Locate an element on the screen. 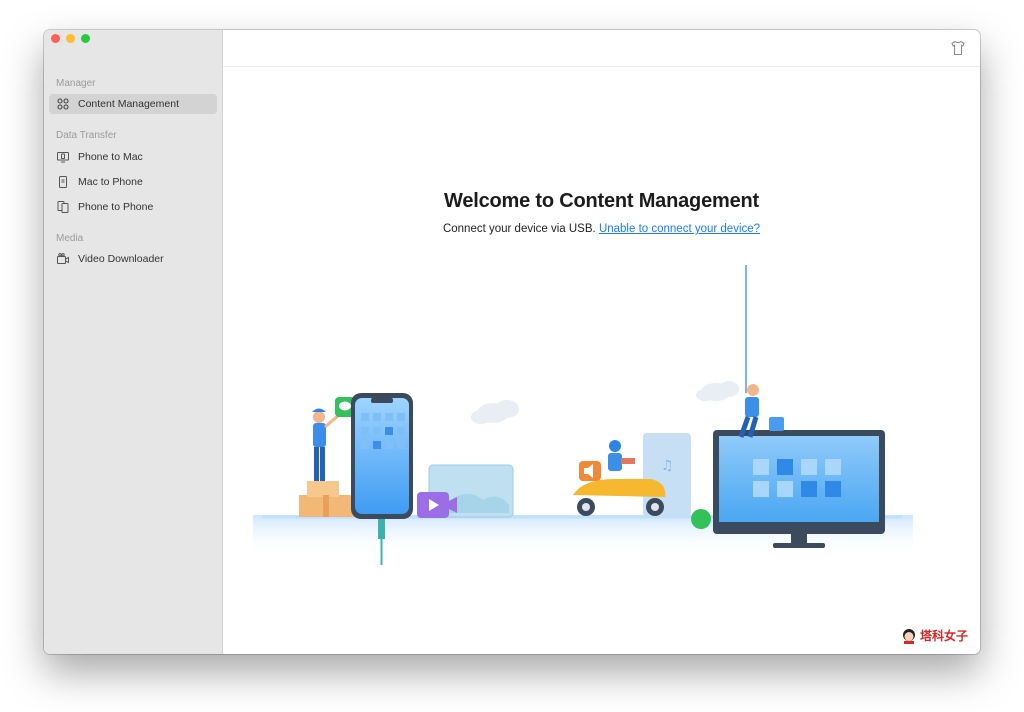 The width and height of the screenshot is (1024, 712). sidebar-item-content-management: Content Management is located at coordinates (133, 104).